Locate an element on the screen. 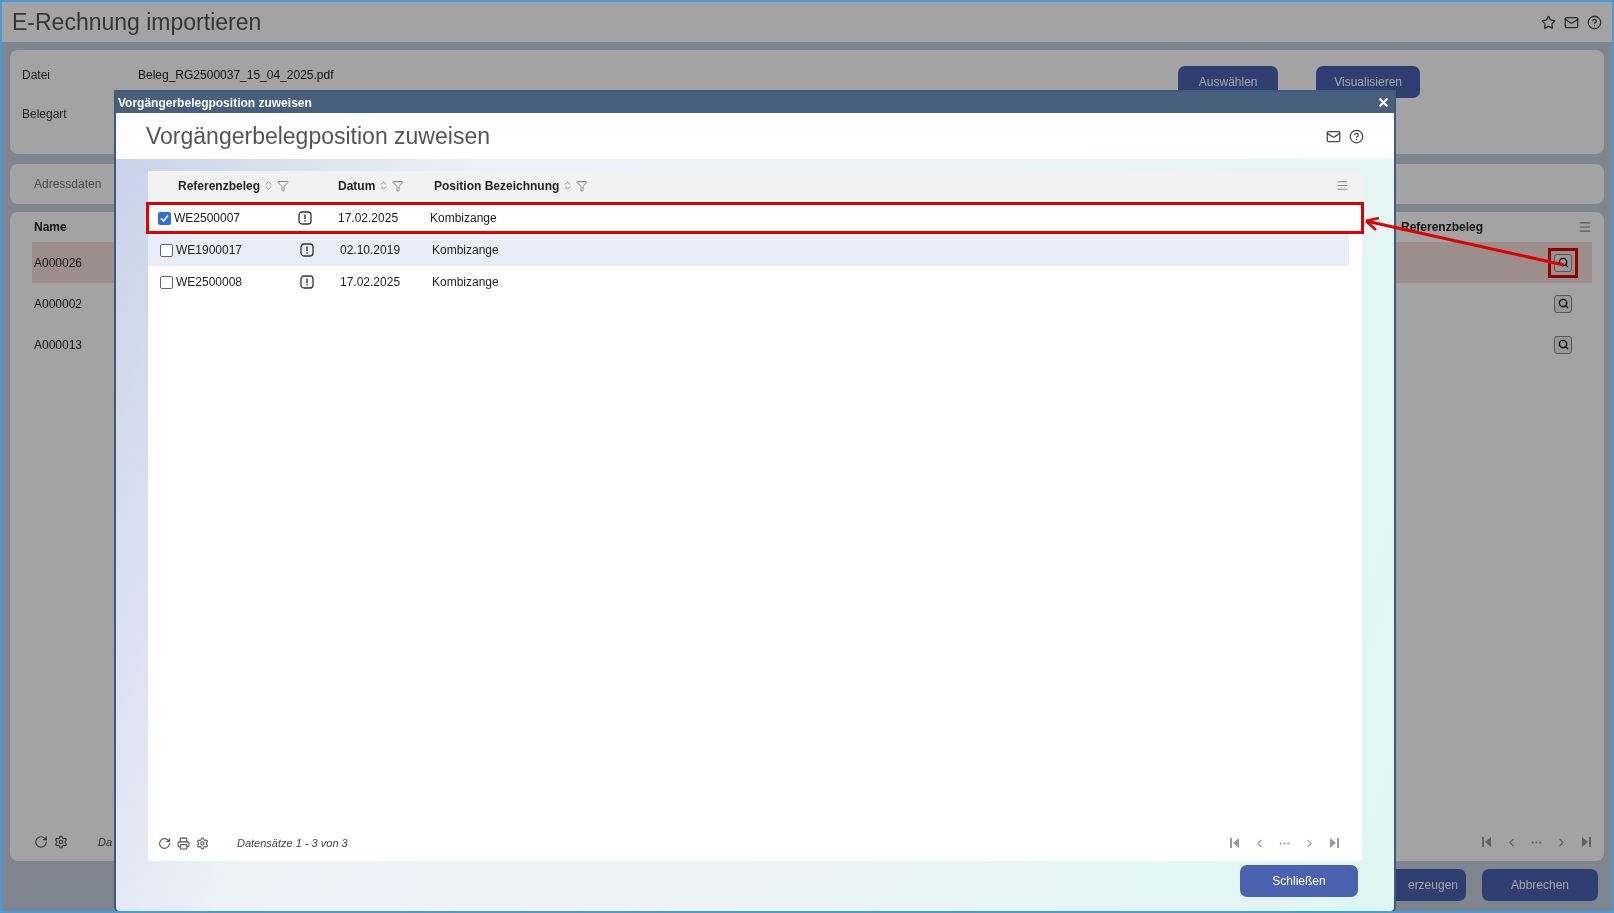 This screenshot has width=1614, height=913. field-label: Belegart is located at coordinates (45, 114).